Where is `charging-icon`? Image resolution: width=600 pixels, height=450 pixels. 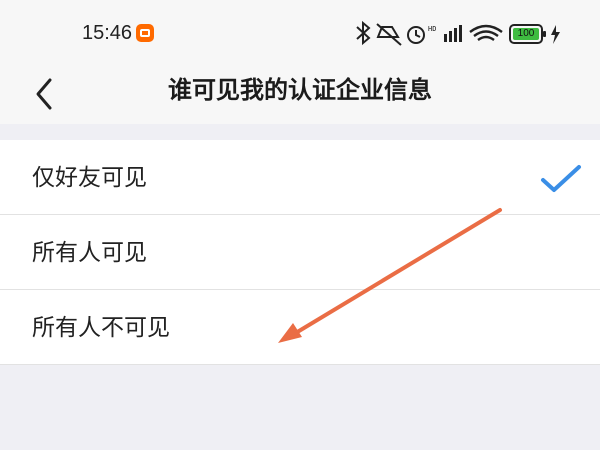
charging-icon is located at coordinates (555, 34).